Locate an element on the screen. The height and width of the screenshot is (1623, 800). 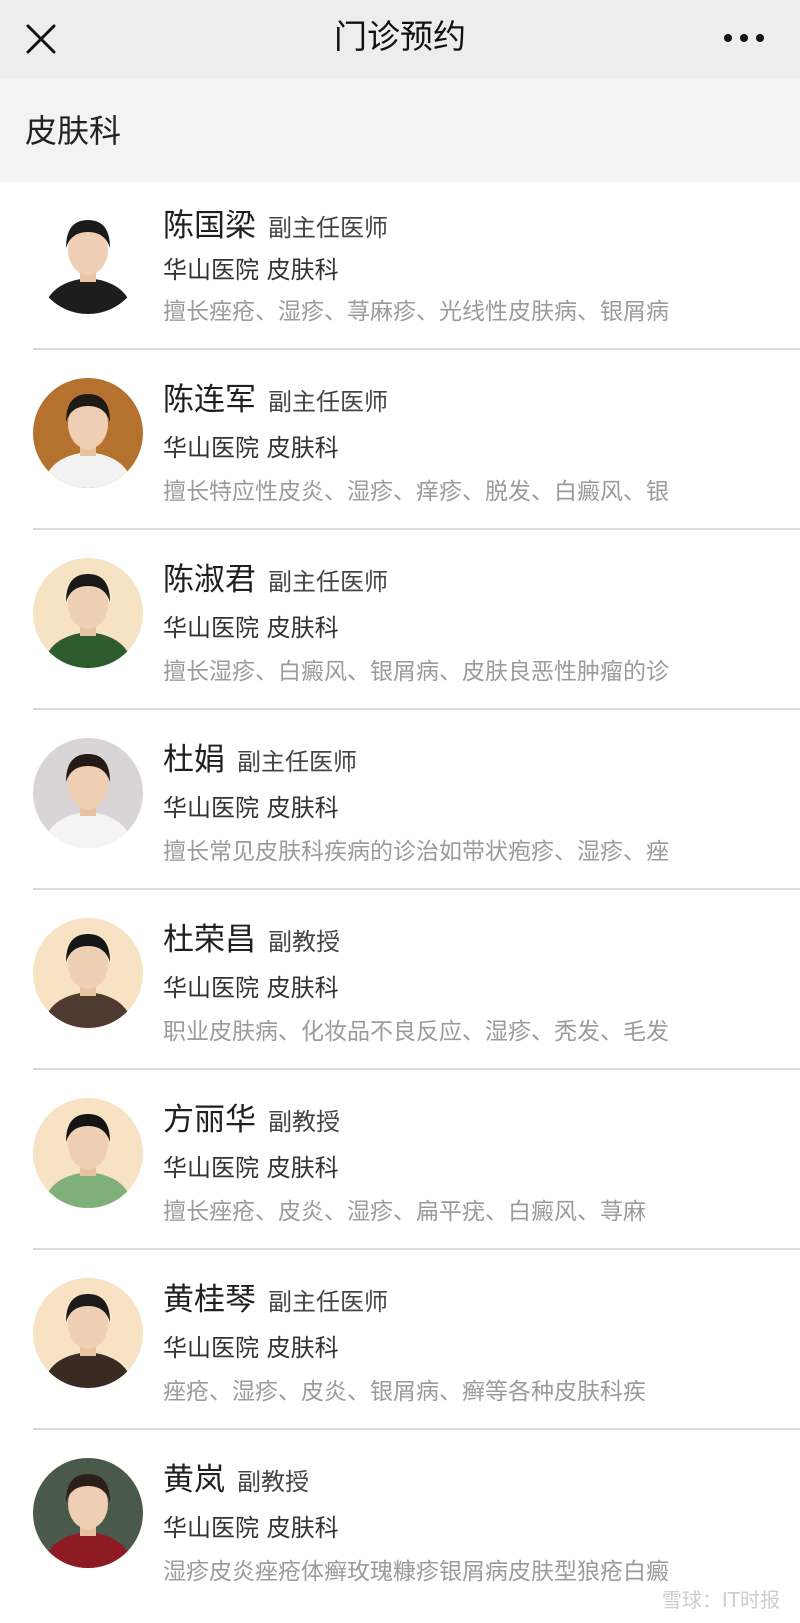
doctor-list-item: 黄岚 副教授华山医院 皮肤科湿疹皮炎痤疮体癣玫瑰糠疹银屑病皮肤型狼疮白癜 is located at coordinates (400, 1520).